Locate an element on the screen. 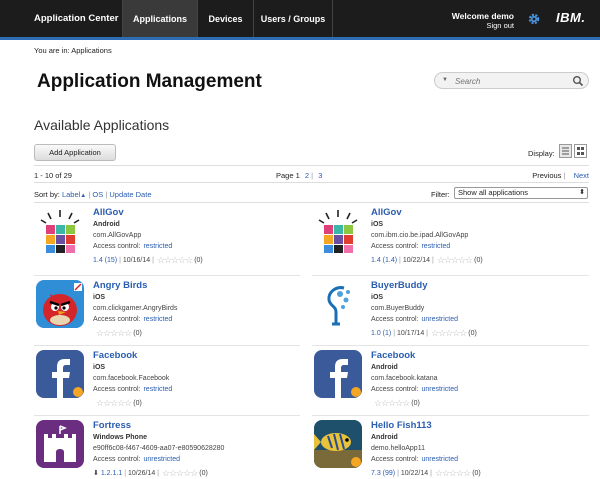 The width and height of the screenshot is (600, 479). app-name-link: Angry Birds is located at coordinates (120, 285).